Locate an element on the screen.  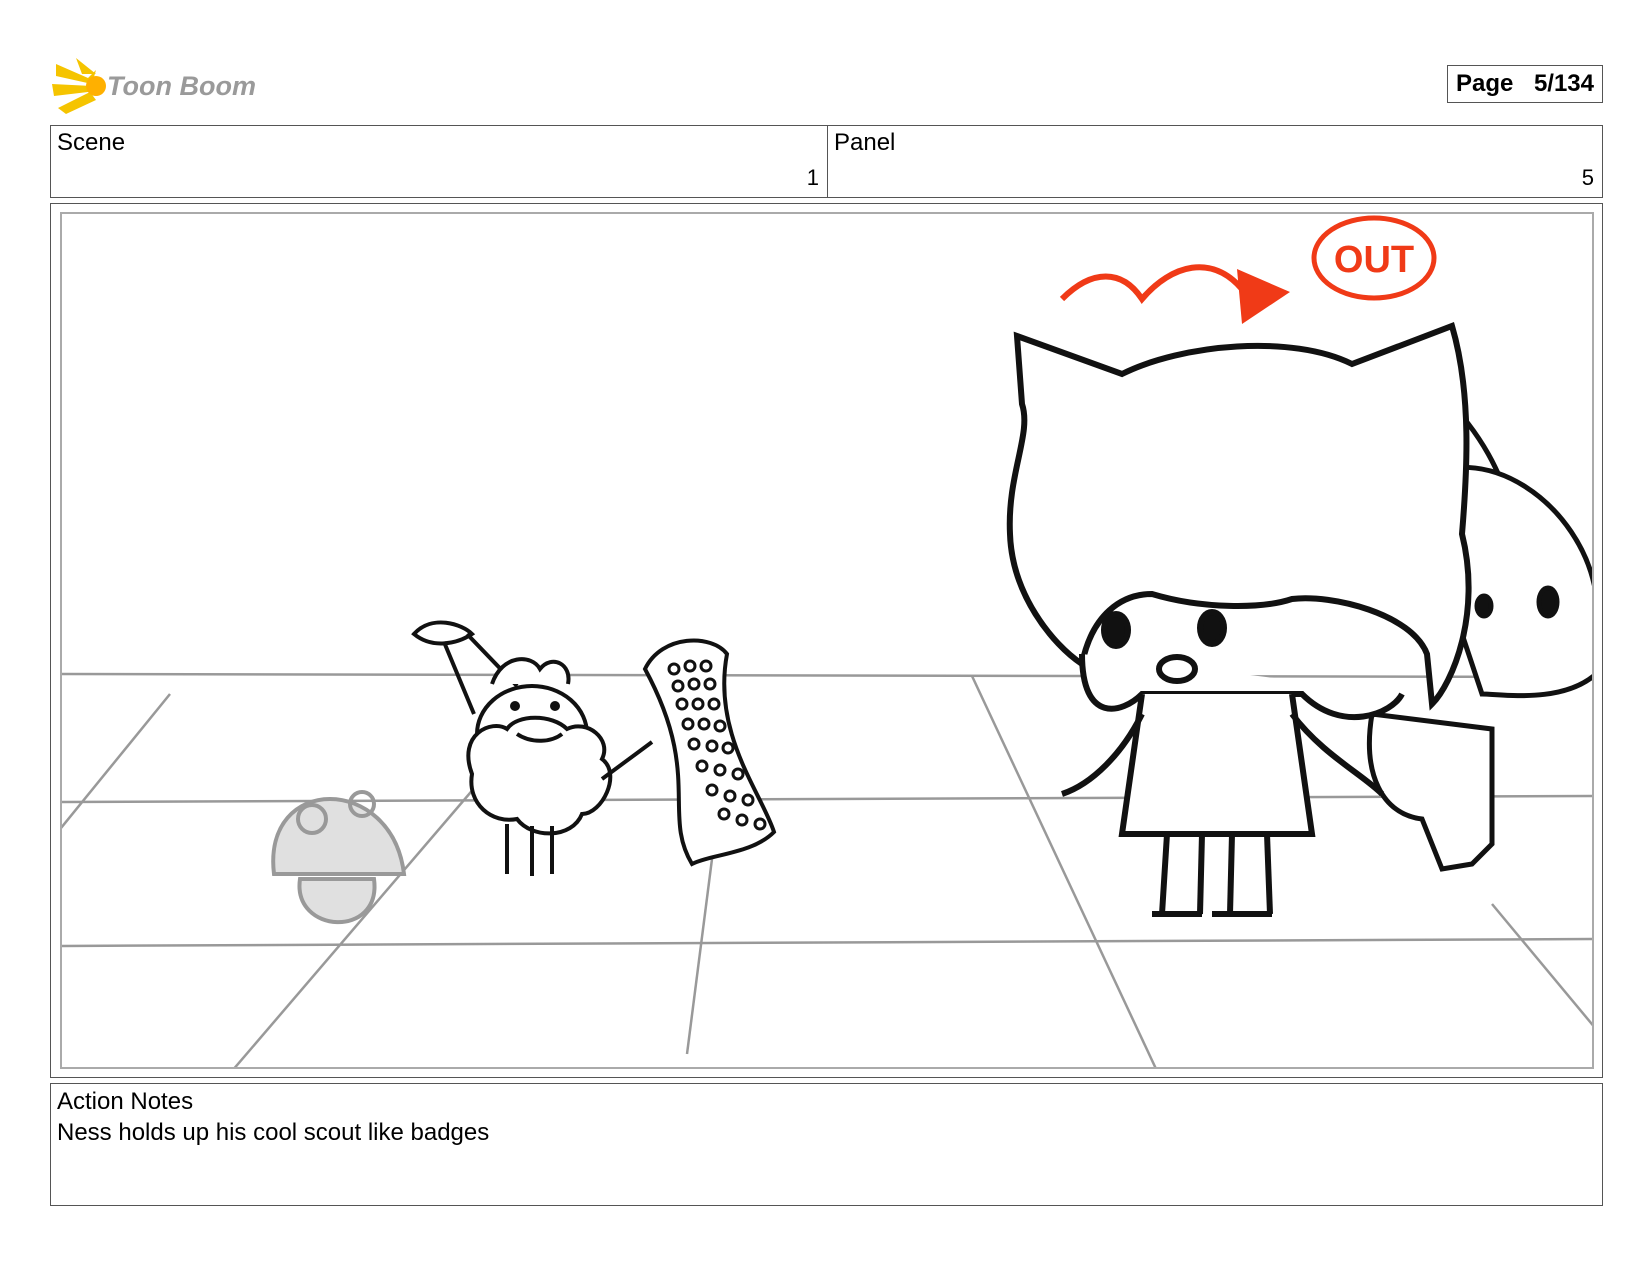
burst-icon: Toon Boom is located at coordinates (154, 86).